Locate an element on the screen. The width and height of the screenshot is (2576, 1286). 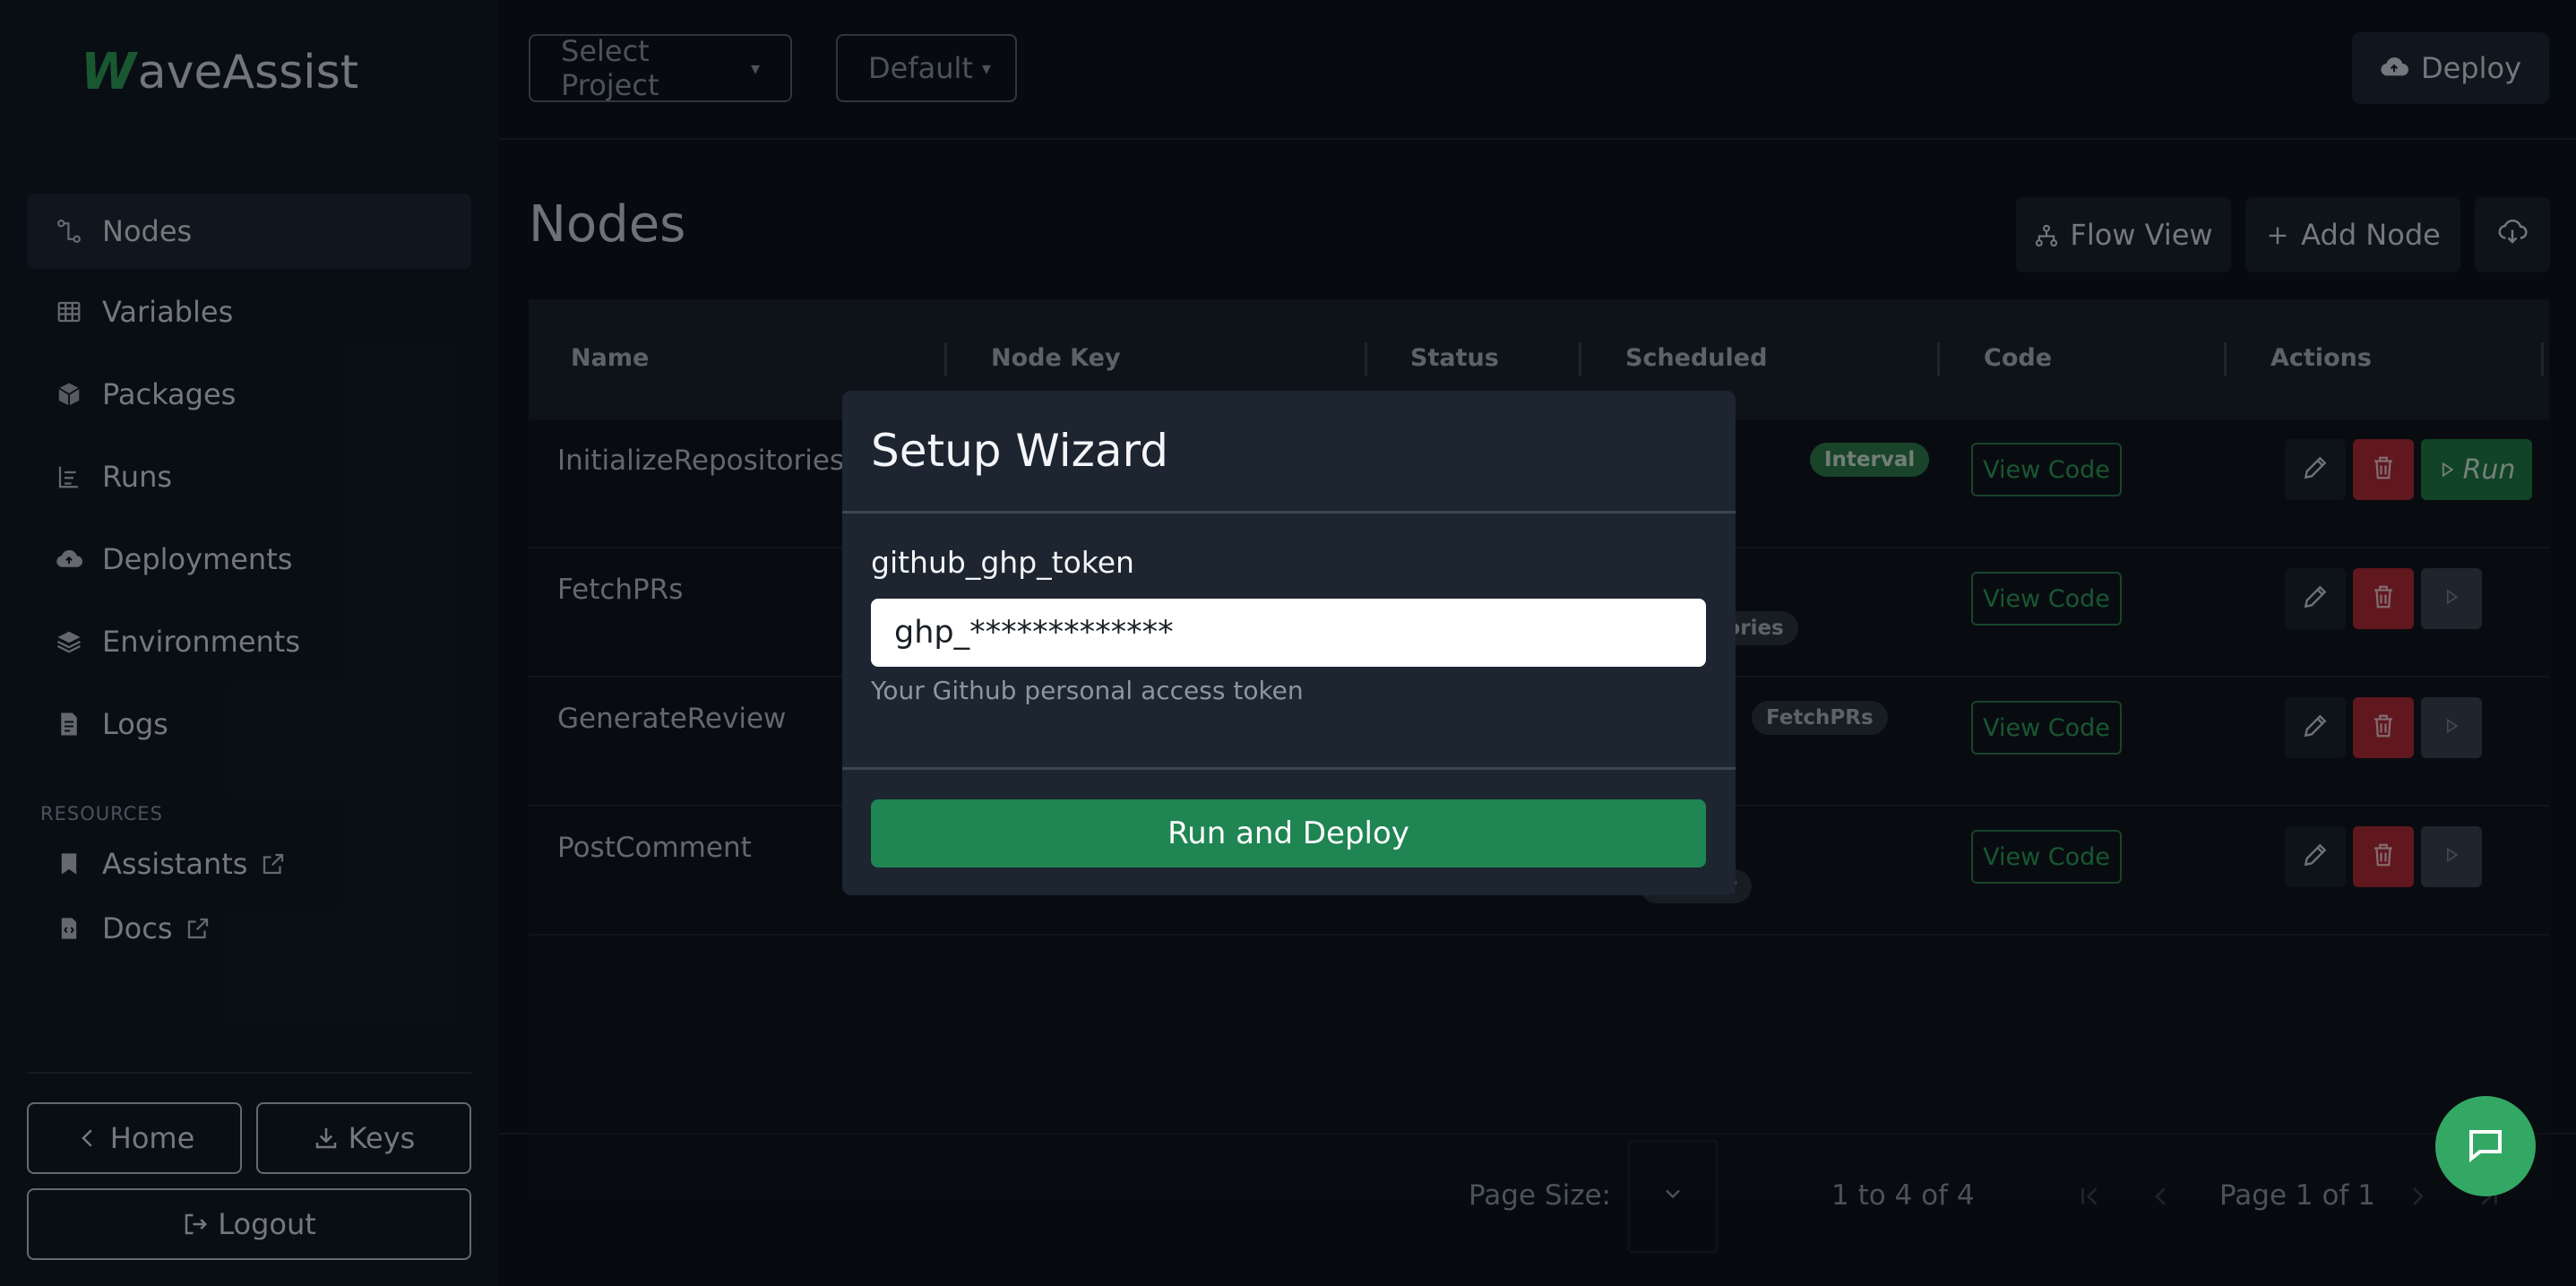
chat-bubble-icon is located at coordinates (2485, 1146).